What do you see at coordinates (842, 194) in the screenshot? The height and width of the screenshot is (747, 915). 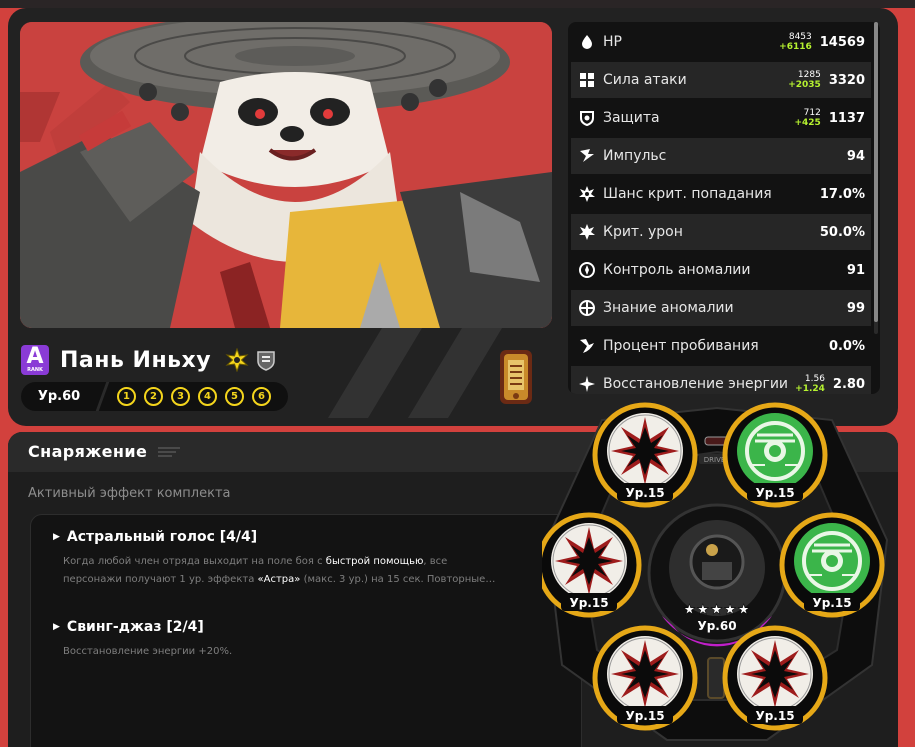 I see `stat-value: 17.0%` at bounding box center [842, 194].